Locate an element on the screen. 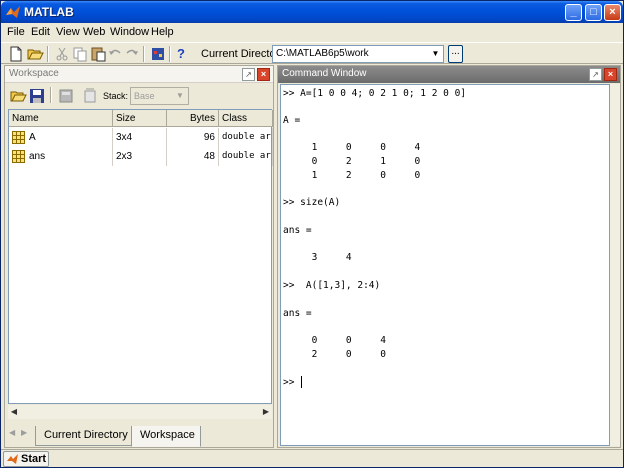  start-label: Start is located at coordinates (34, 459).